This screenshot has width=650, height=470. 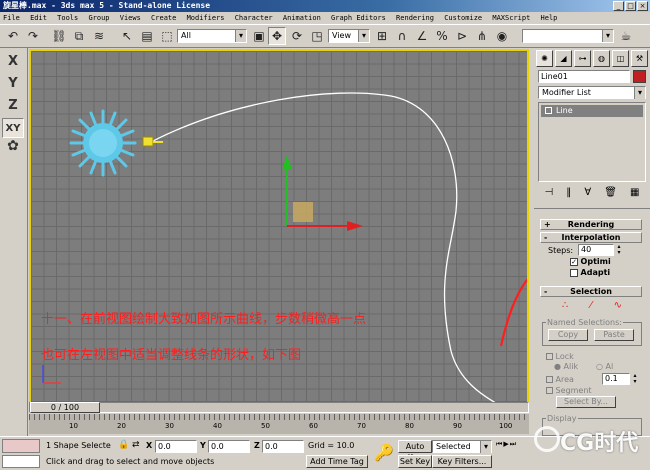 I want to click on modify-tab-icon: ◢, so click(x=563, y=58).